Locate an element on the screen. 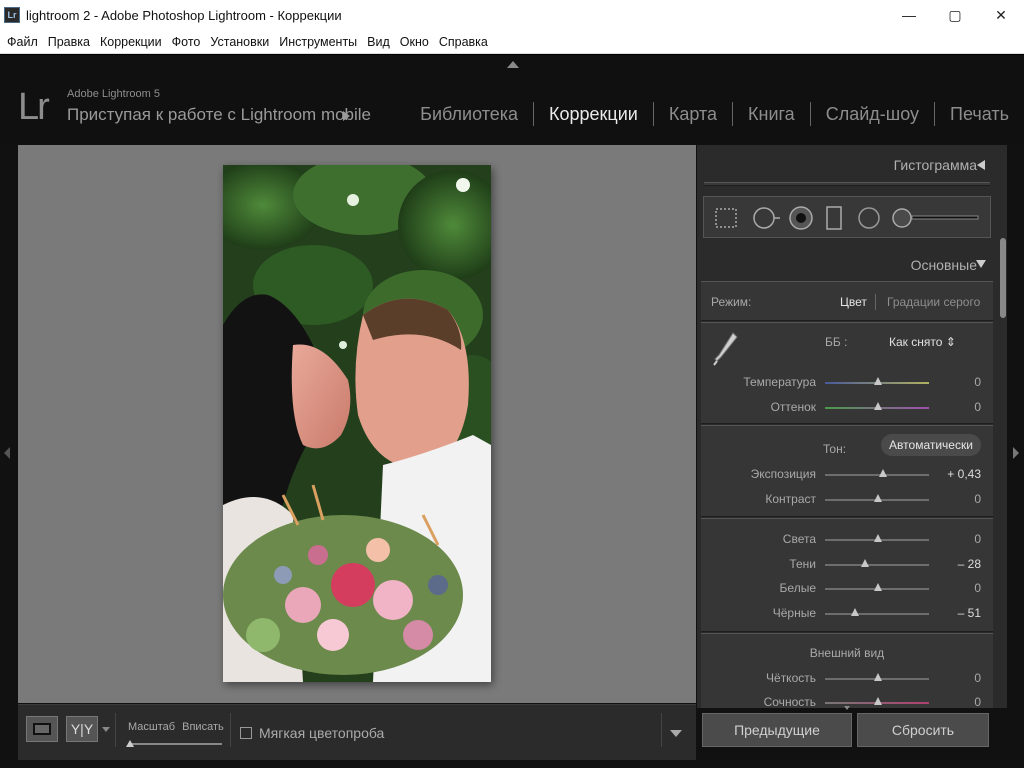 Image resolution: width=1024 pixels, height=768 pixels. lightroom-logo: Lr is located at coordinates (34, 107).